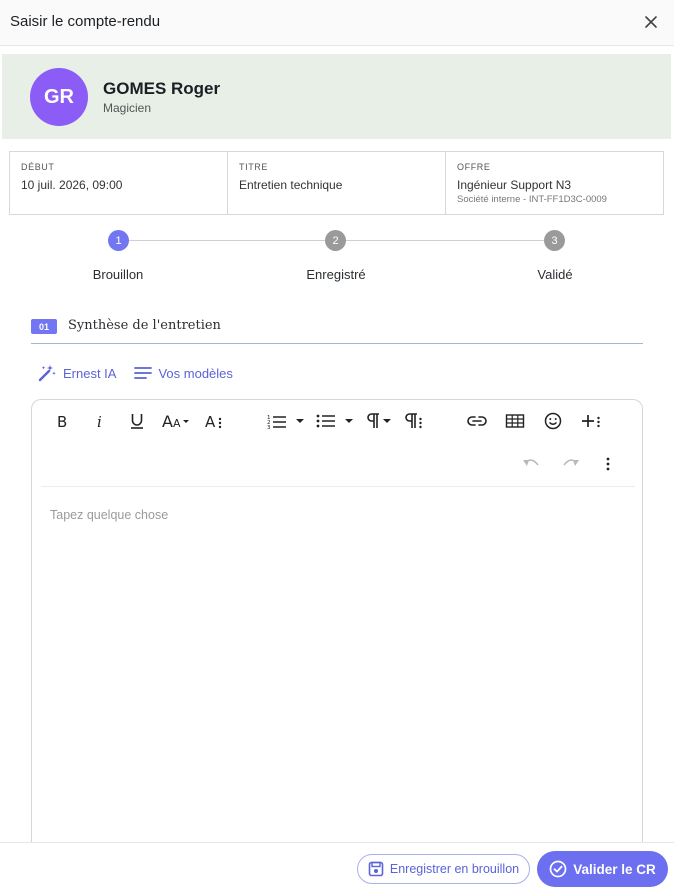 The height and width of the screenshot is (889, 674). I want to click on close-icon, so click(651, 22).